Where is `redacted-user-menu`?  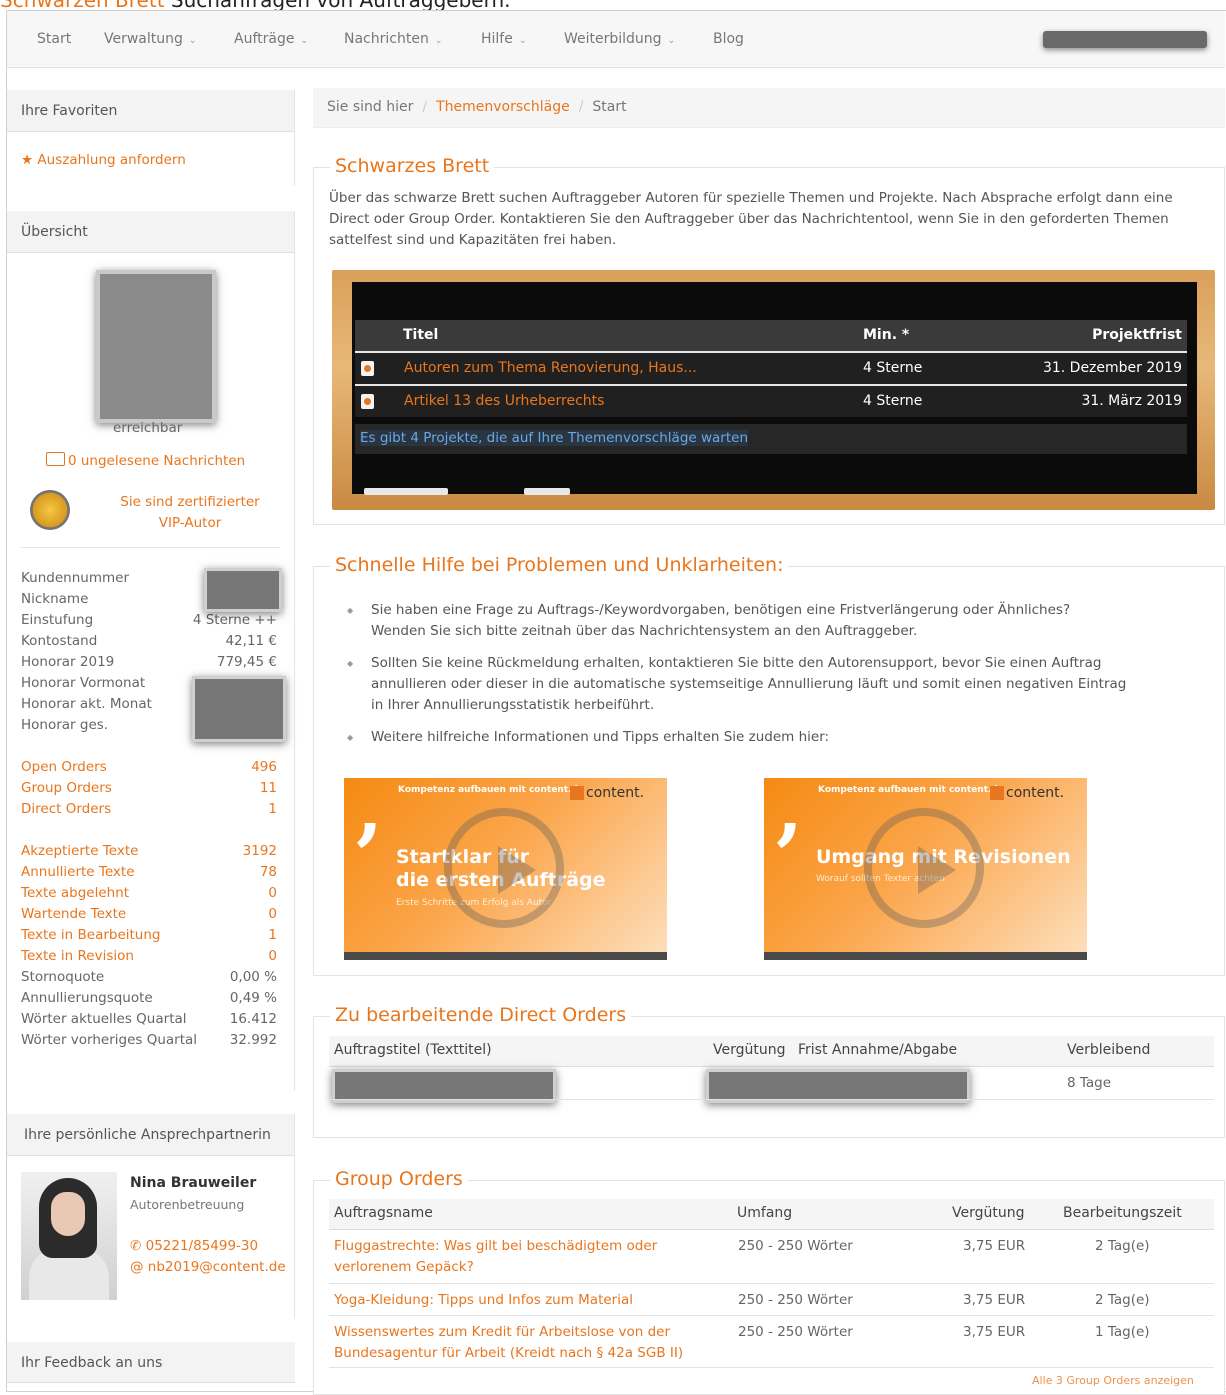
redacted-user-menu is located at coordinates (1125, 39).